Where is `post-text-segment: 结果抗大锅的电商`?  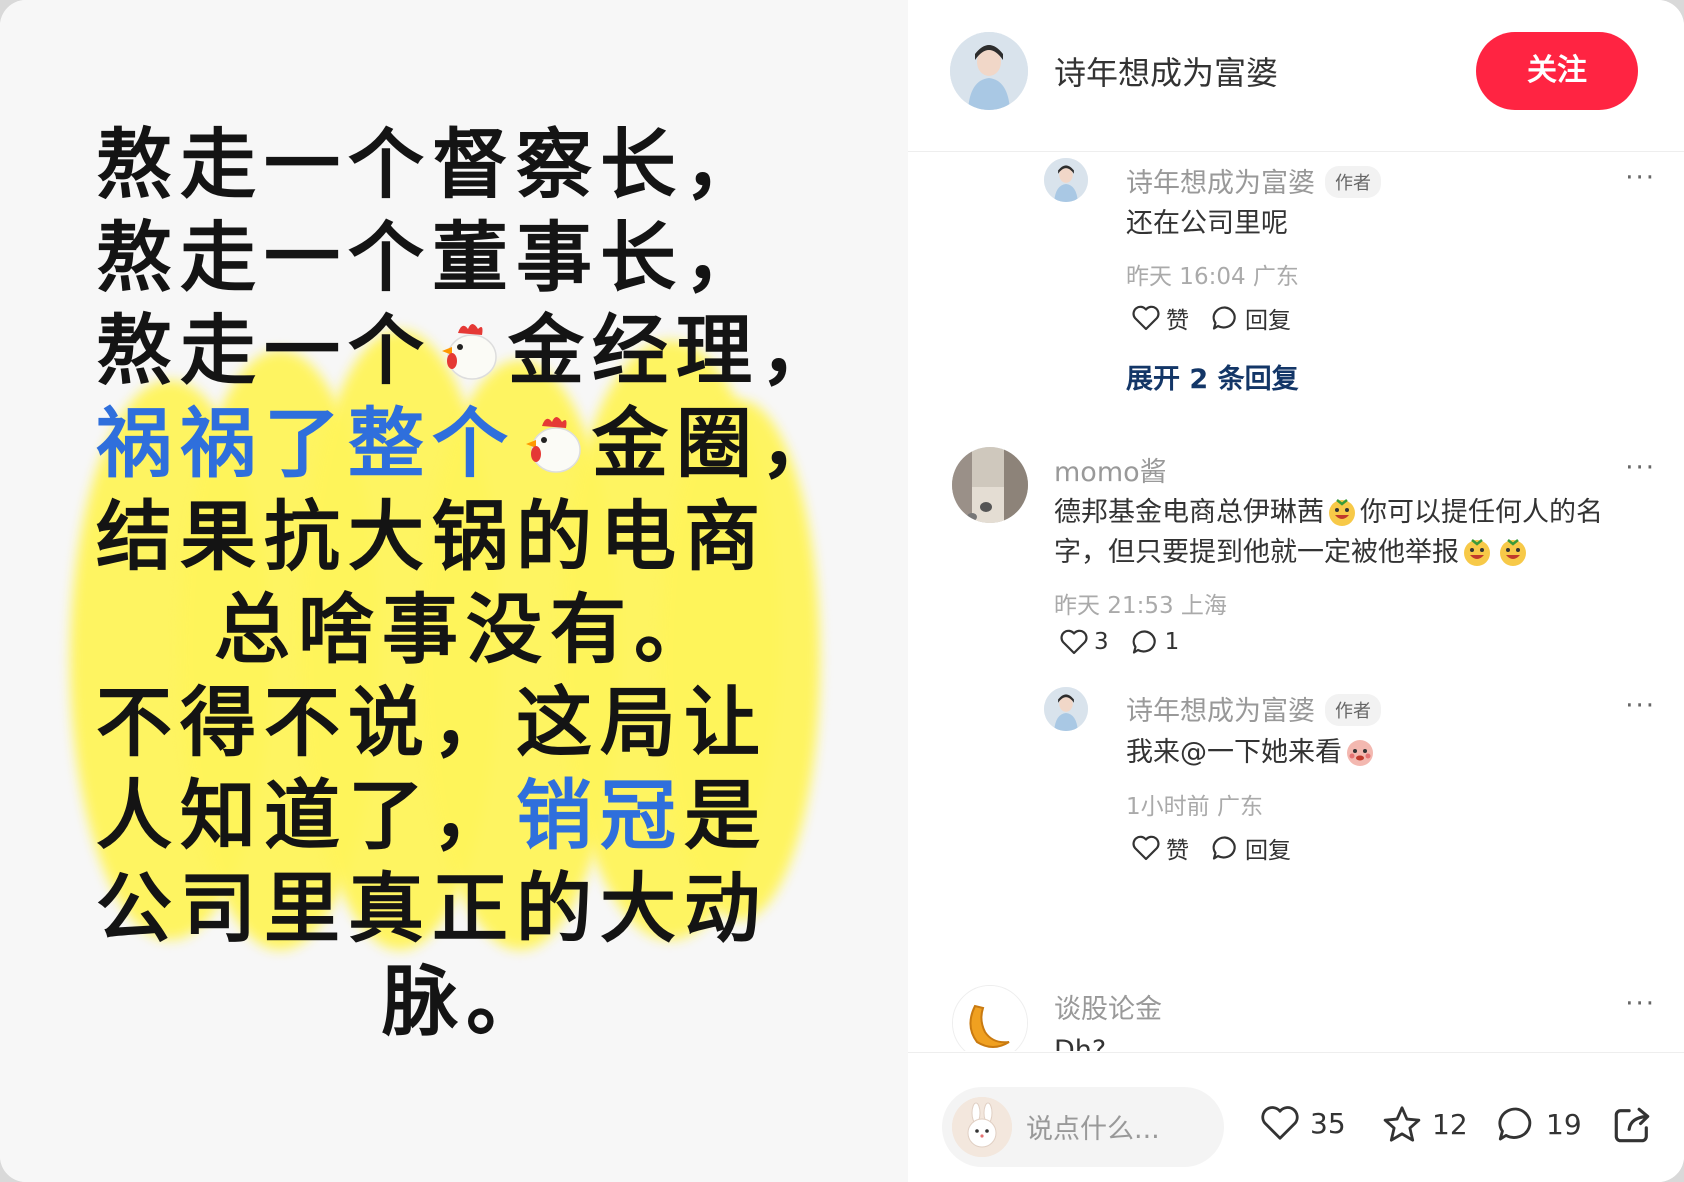
post-text-segment: 结果抗大锅的电商 is located at coordinates (432, 536).